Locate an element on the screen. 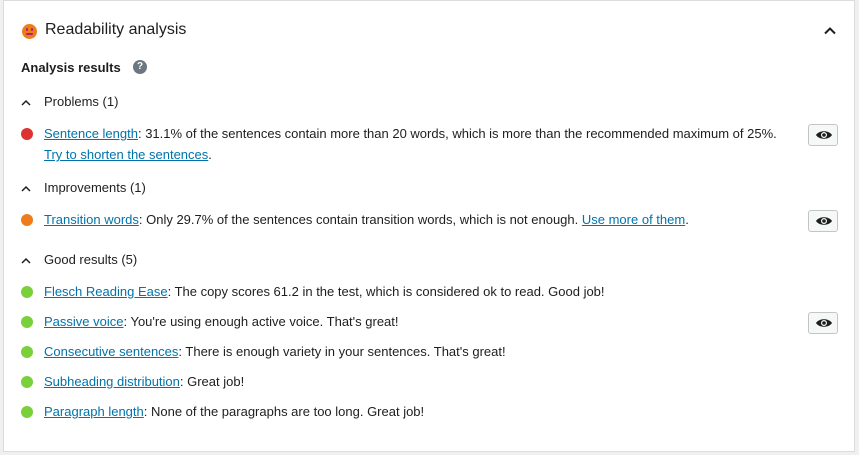  panel-title: Readability analysis is located at coordinates (116, 29).